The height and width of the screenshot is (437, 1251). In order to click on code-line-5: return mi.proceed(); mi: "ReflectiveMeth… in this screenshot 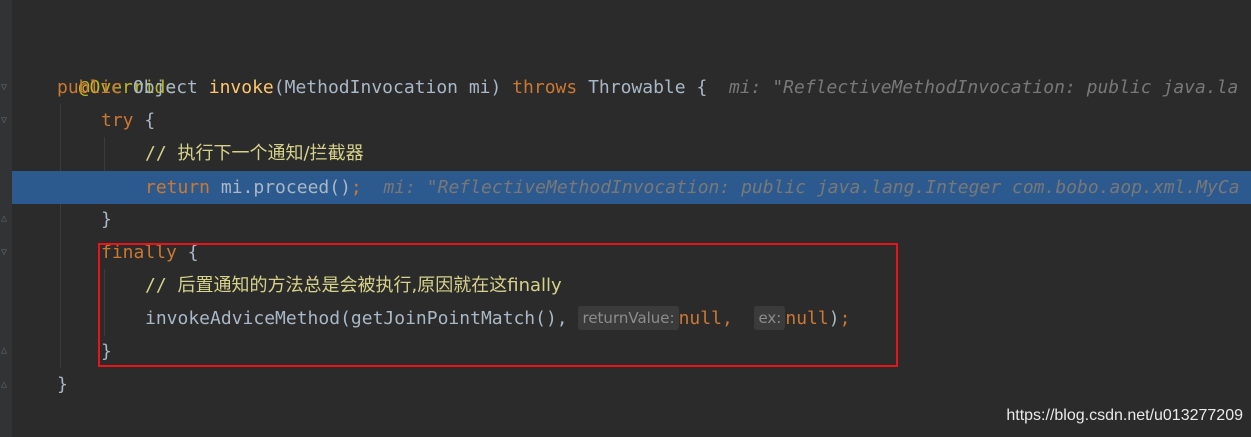, I will do `click(692, 187)`.